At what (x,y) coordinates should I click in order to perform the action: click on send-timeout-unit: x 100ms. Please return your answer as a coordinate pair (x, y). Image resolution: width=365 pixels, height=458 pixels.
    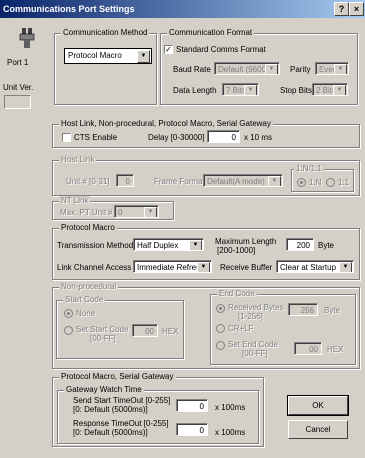
    Looking at the image, I should click on (230, 407).